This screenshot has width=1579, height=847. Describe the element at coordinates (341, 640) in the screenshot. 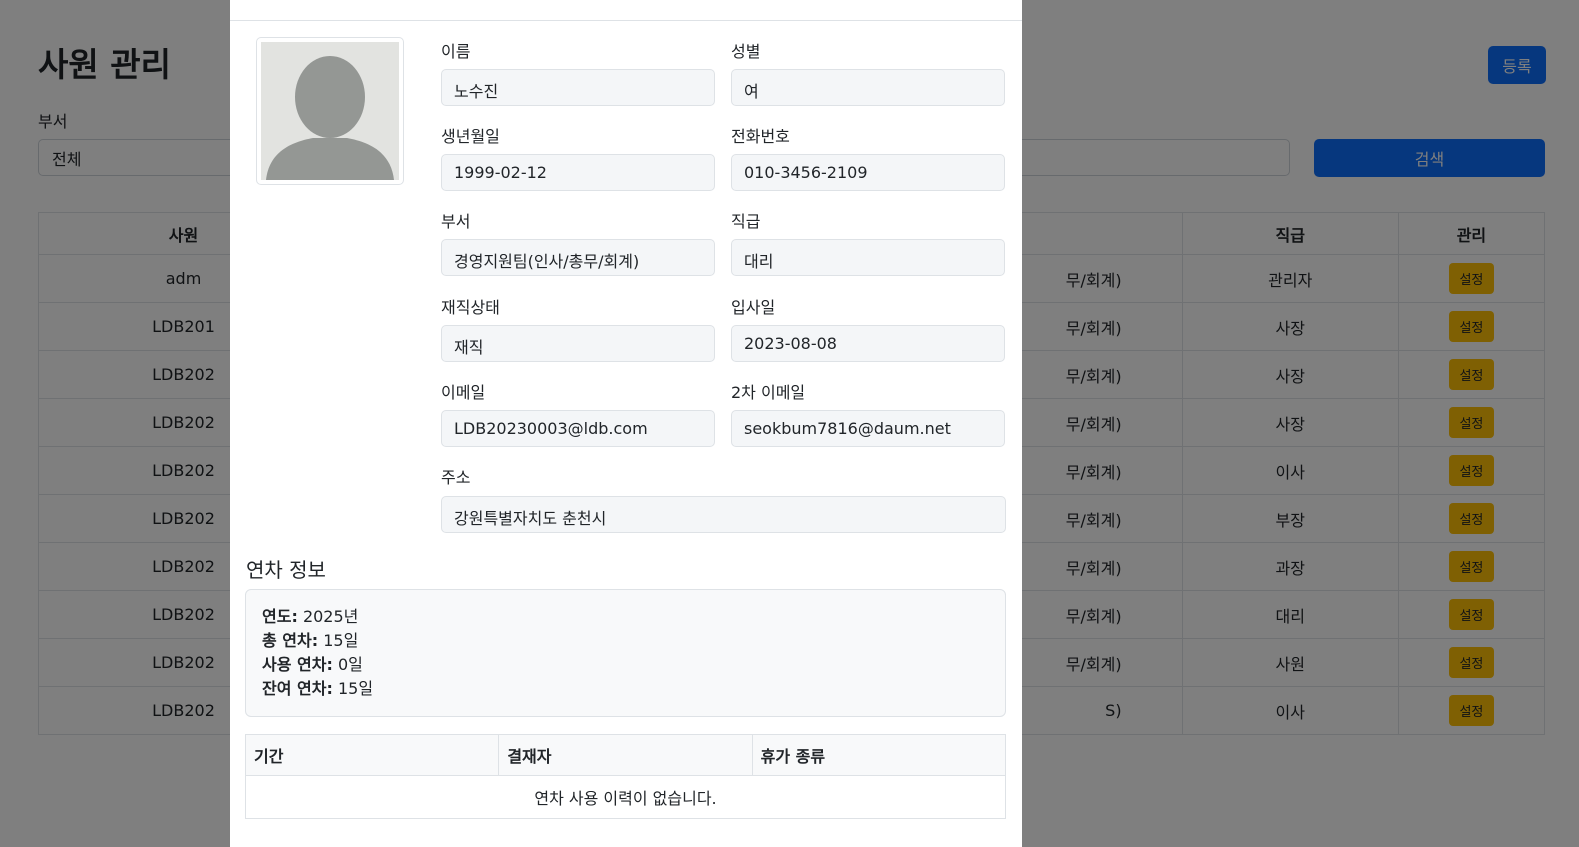

I see `leave-total-value: 15일` at that location.